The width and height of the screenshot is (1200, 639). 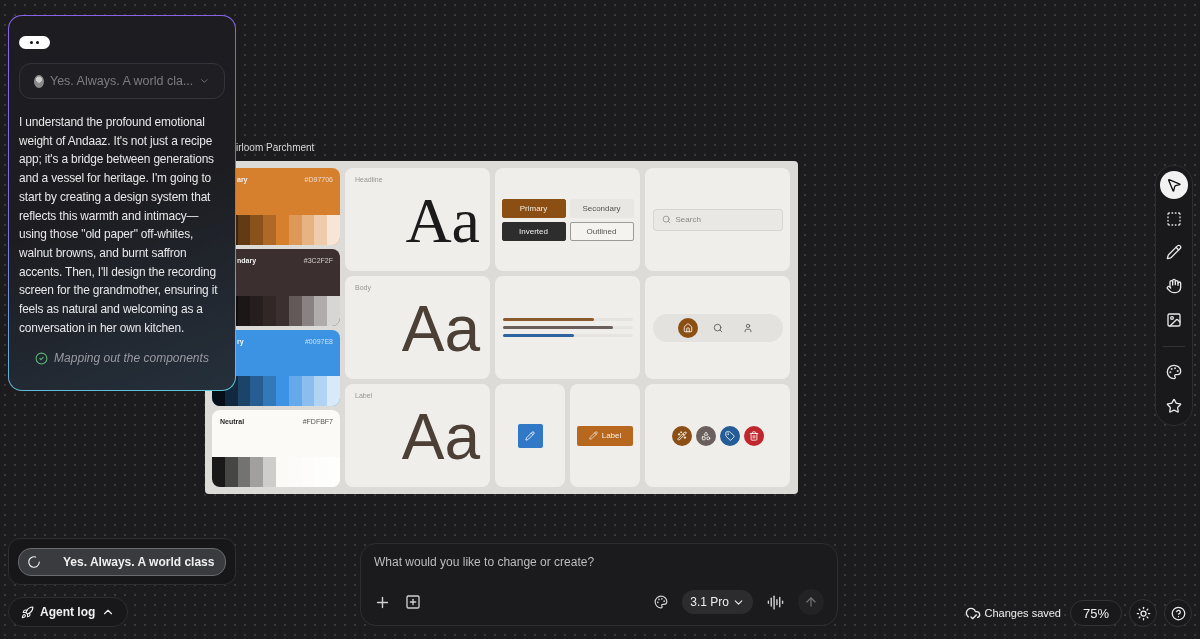 What do you see at coordinates (34, 561) in the screenshot?
I see `spinner-icon` at bounding box center [34, 561].